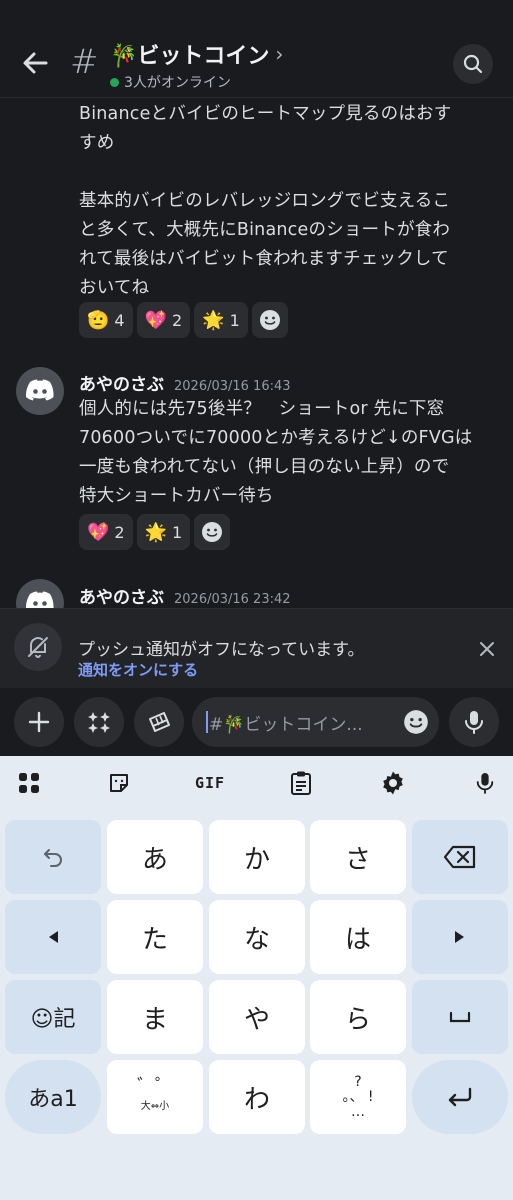 This screenshot has width=513, height=1200. I want to click on reaction-salute: 🫡 4, so click(106, 320).